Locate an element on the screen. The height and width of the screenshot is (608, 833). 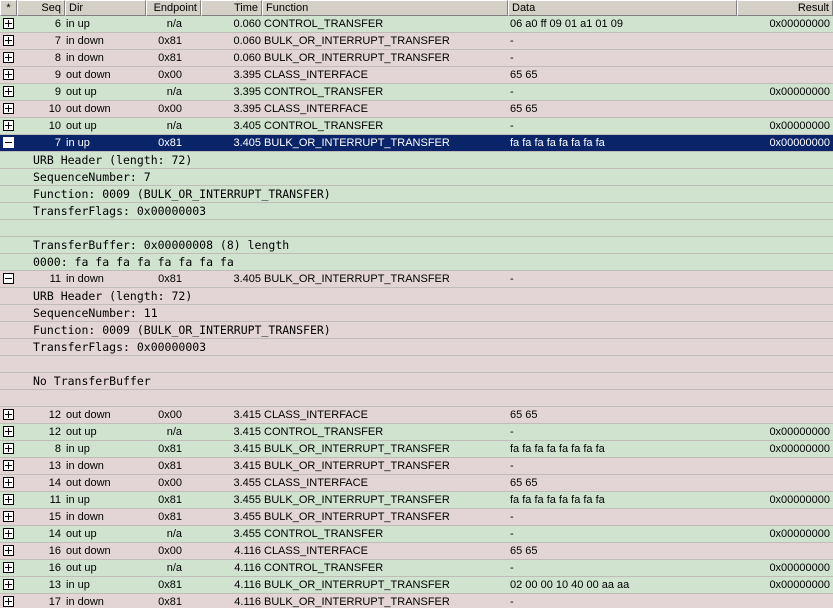
cell-data: - is located at coordinates (512, 41).